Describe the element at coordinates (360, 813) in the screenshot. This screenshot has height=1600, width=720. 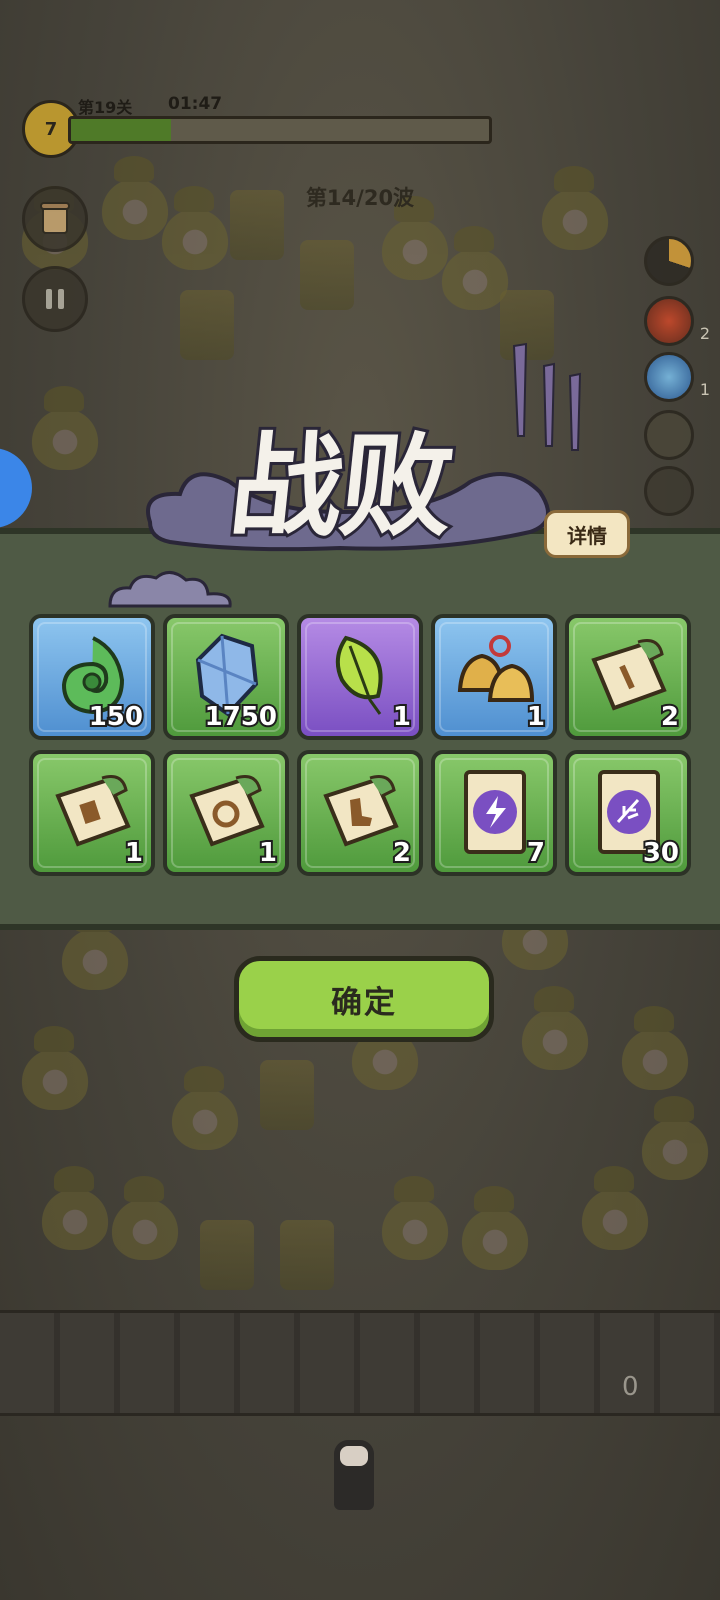
I see `reward-slot-8: 2` at that location.